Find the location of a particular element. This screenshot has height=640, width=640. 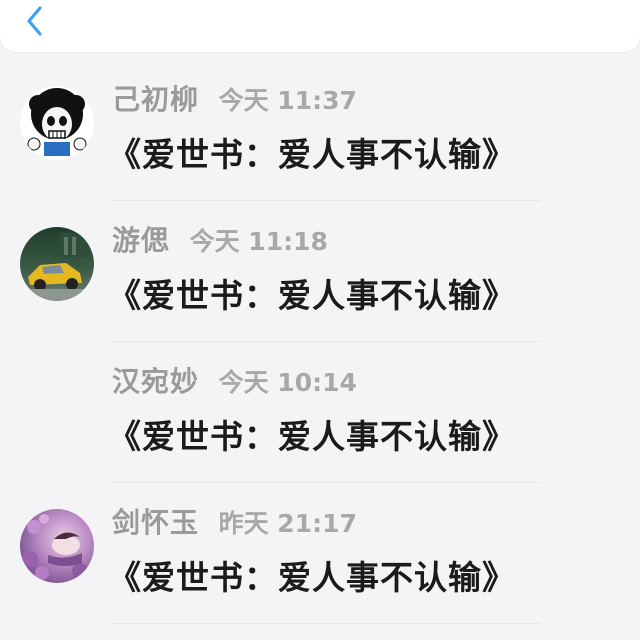

yellow-car-avatar-icon is located at coordinates (57, 264).